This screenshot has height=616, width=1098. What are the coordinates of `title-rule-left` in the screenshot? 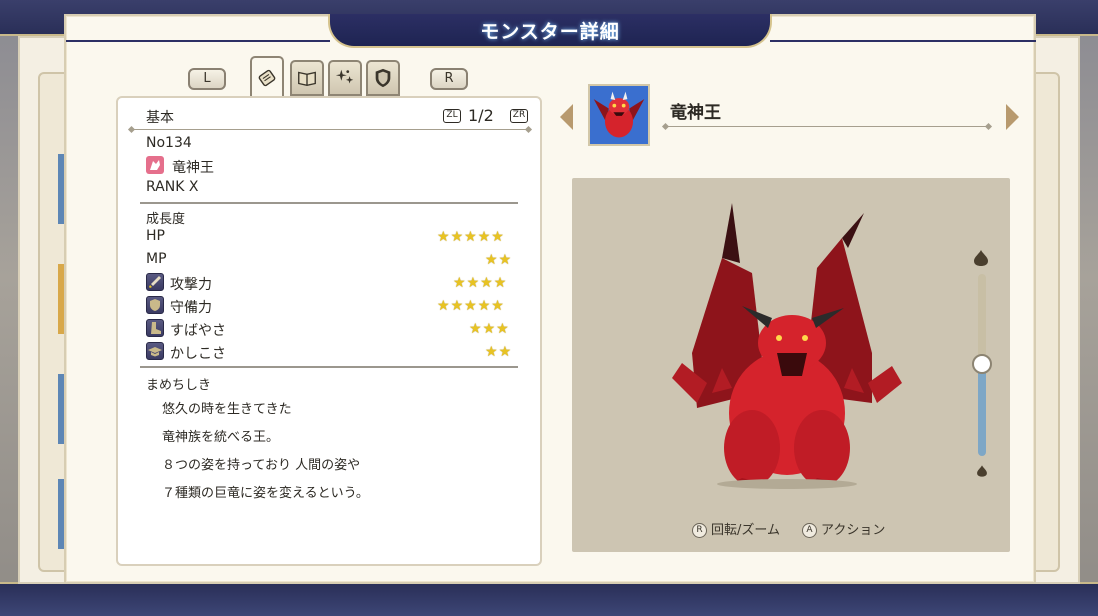 It's located at (198, 41).